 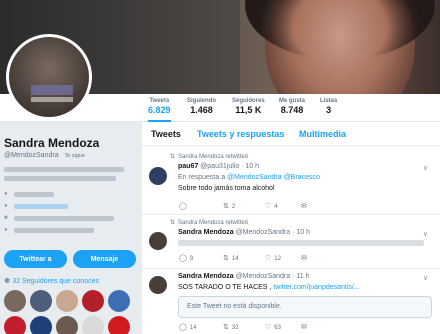 I want to click on reply-count: 9, so click(x=191, y=259).